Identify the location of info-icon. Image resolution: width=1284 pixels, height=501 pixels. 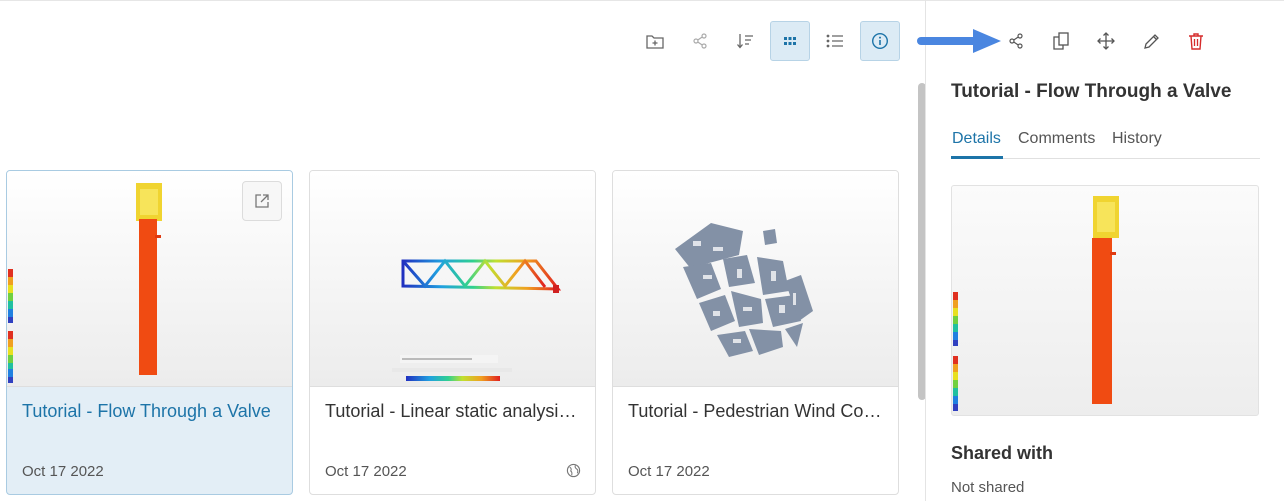
(880, 41).